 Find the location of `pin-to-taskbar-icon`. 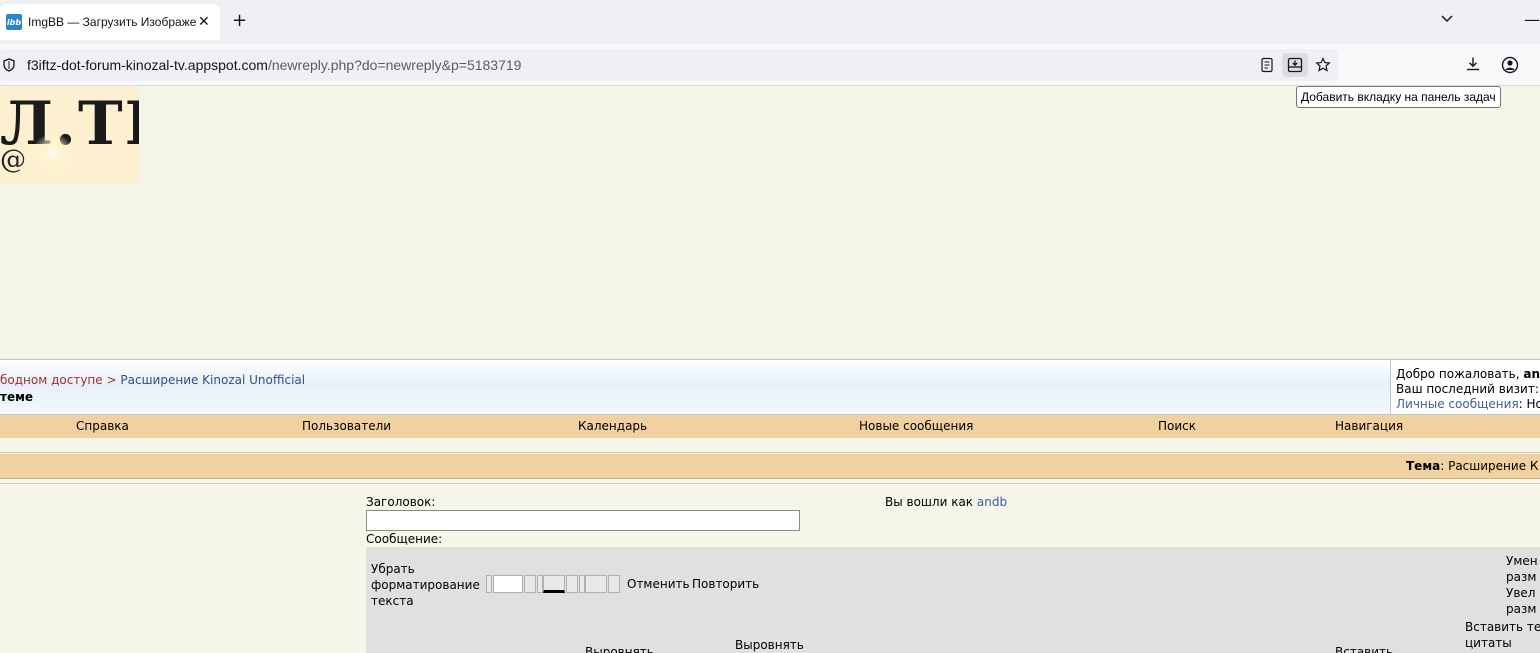

pin-to-taskbar-icon is located at coordinates (1295, 65).